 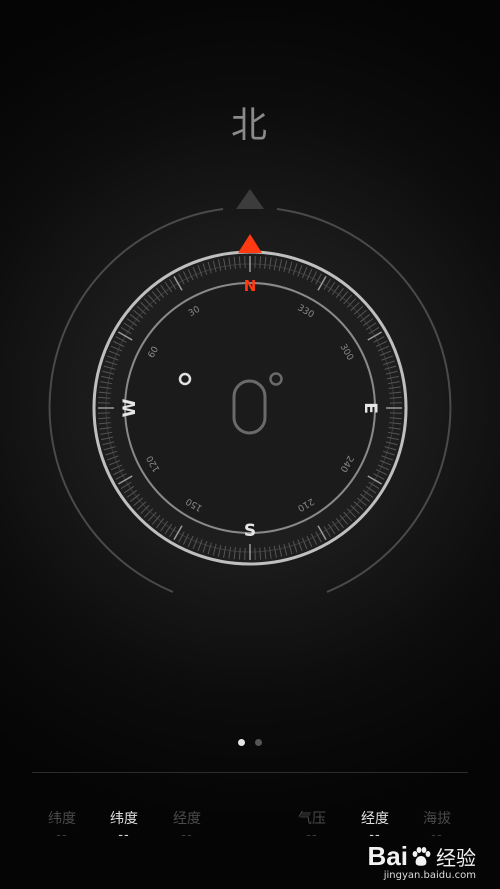 What do you see at coordinates (187, 835) in the screenshot?
I see `info-value-left-3: --` at bounding box center [187, 835].